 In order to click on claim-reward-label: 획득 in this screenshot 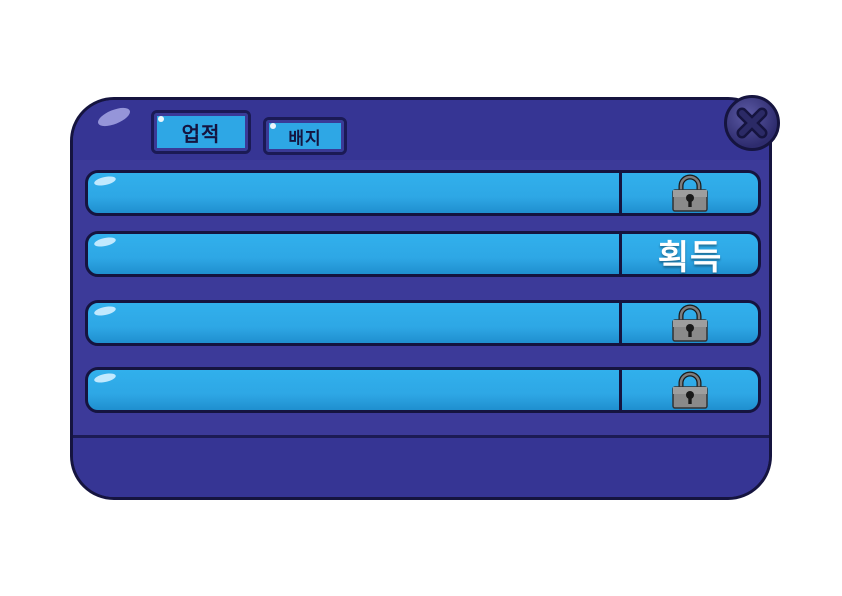, I will do `click(690, 257)`.